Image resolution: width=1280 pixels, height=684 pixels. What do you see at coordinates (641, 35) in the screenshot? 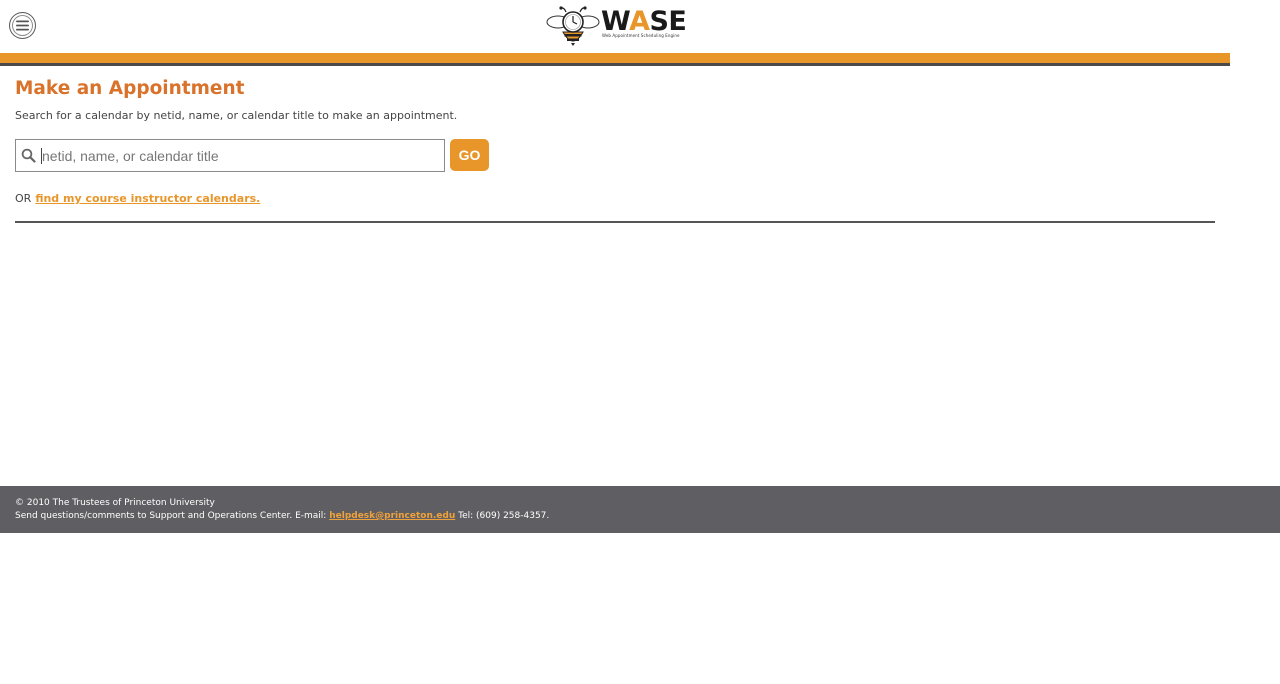
I see `logo-subtitle: Web Appointment Scheduling Engine` at bounding box center [641, 35].